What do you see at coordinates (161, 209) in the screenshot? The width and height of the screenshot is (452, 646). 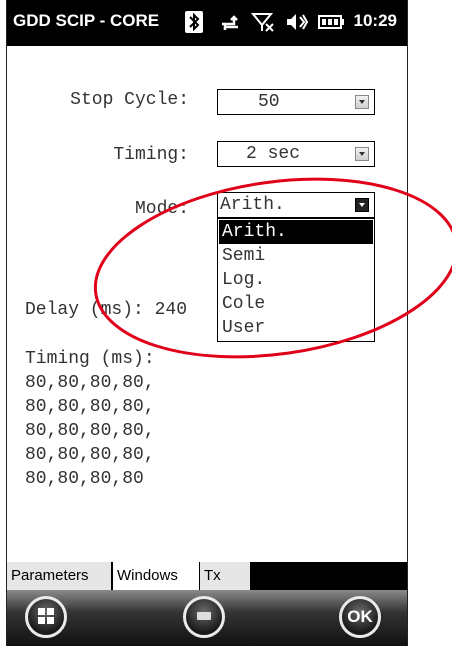 I see `mode-label: Mode:` at bounding box center [161, 209].